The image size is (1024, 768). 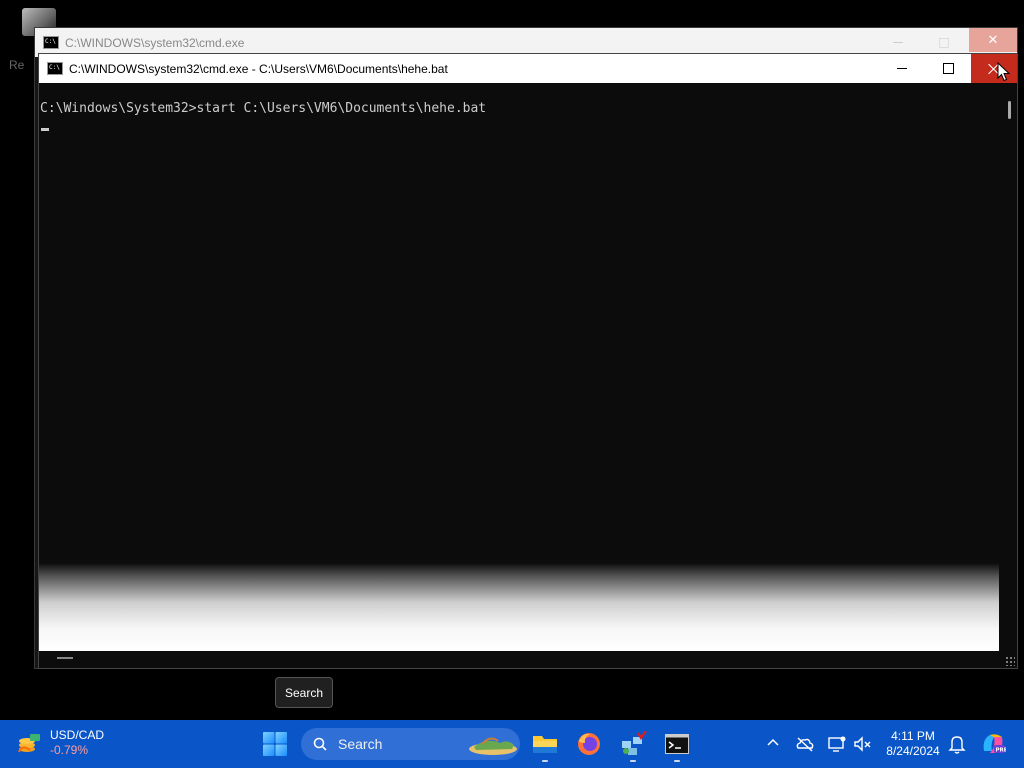 I want to click on background-window-title: C:\WINDOWS\system32\cmd.exe, so click(x=155, y=42).